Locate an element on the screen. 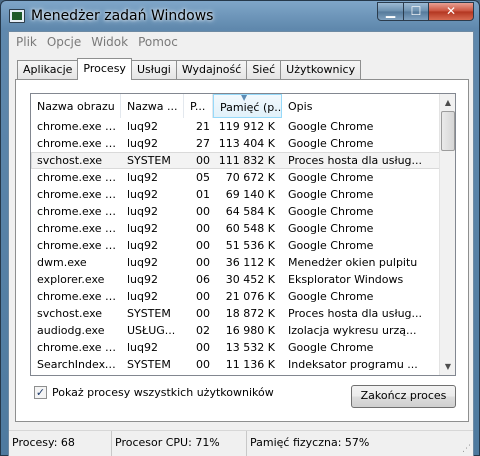  process-memory: 119 912 K is located at coordinates (246, 126).